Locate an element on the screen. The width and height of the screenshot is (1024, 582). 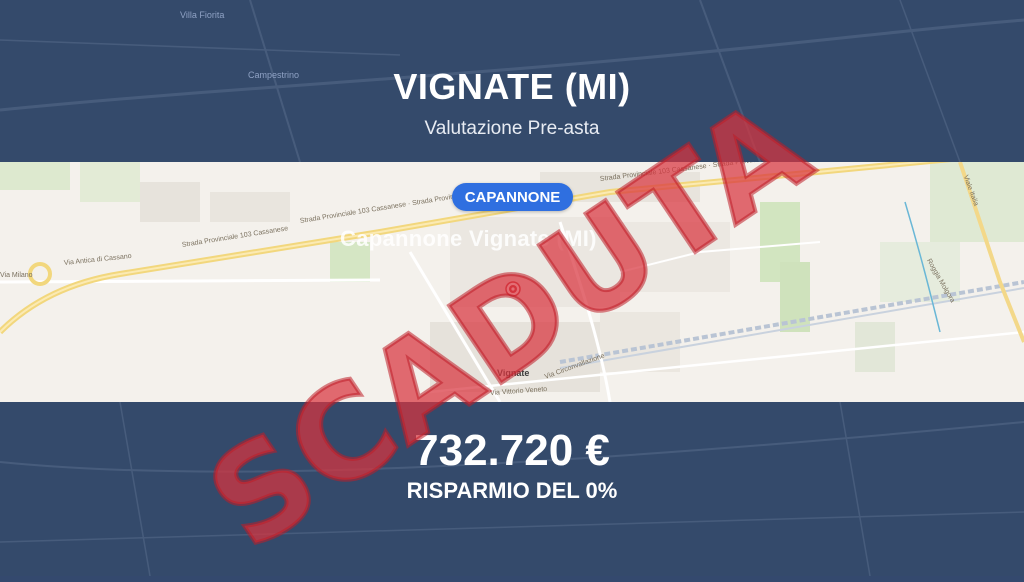
auction-price: 732.720 € is located at coordinates (512, 450).